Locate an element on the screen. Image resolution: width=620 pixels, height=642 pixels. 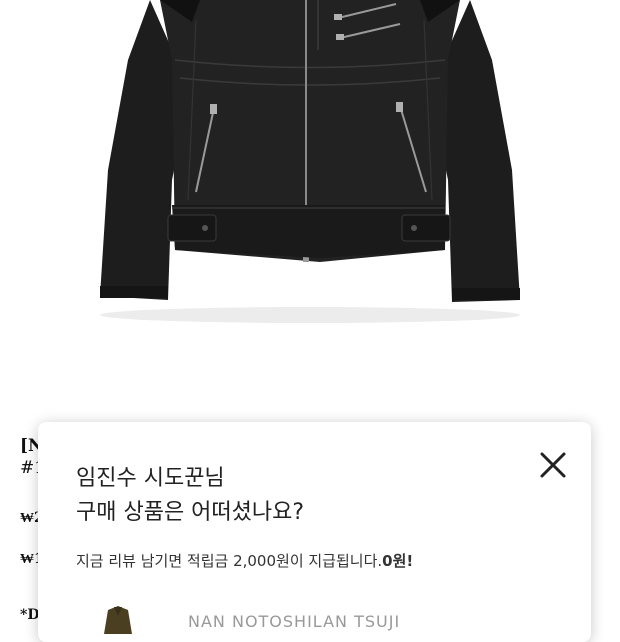
modal-title-greeting: 임진수 시도꾼님 is located at coordinates (150, 478).